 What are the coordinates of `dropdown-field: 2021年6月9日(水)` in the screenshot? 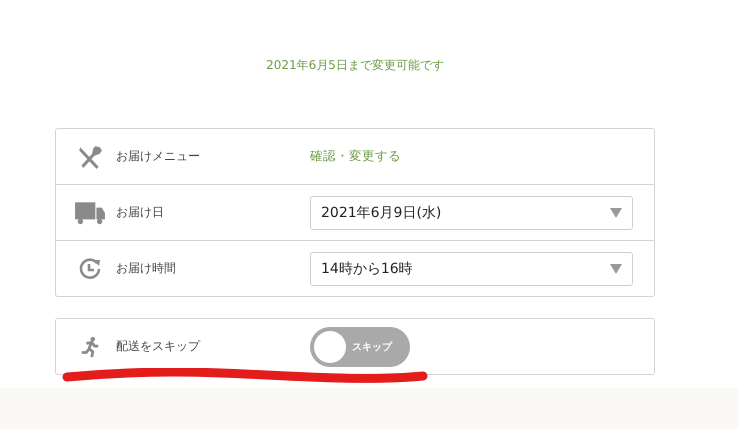 It's located at (471, 213).